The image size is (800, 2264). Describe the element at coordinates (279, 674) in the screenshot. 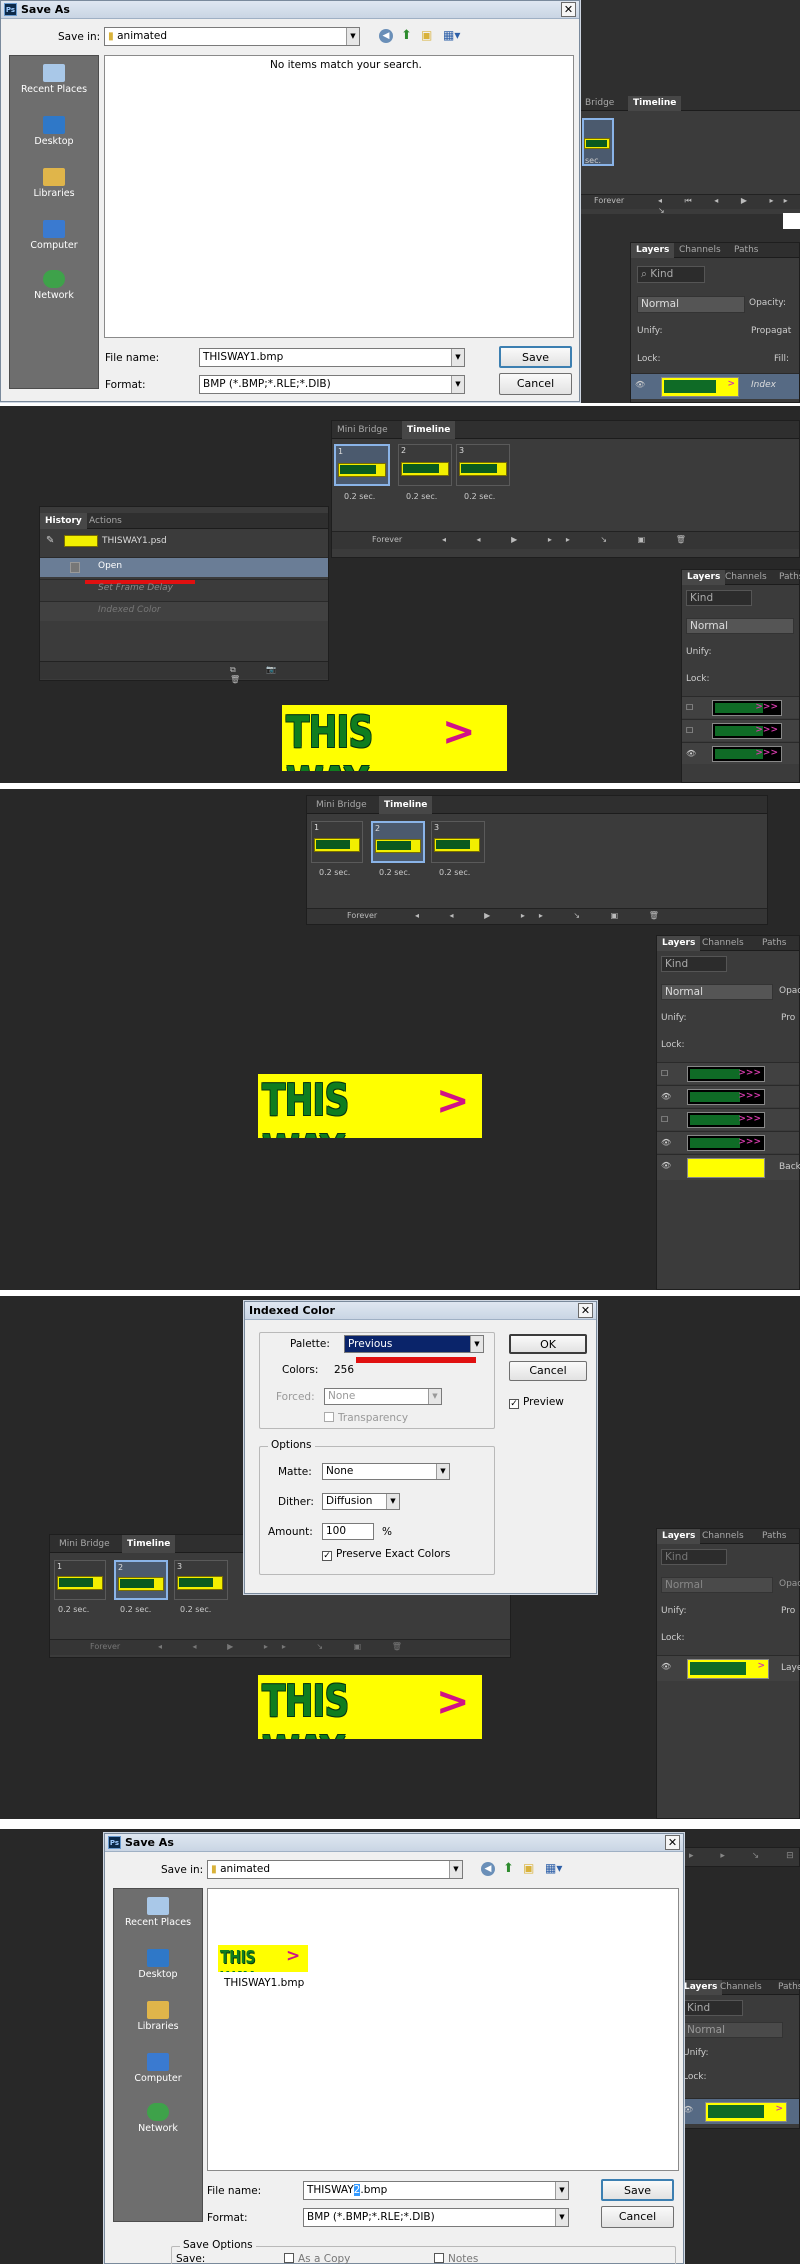

I see `history-action-icons: ⧉ 📷 🗑` at that location.